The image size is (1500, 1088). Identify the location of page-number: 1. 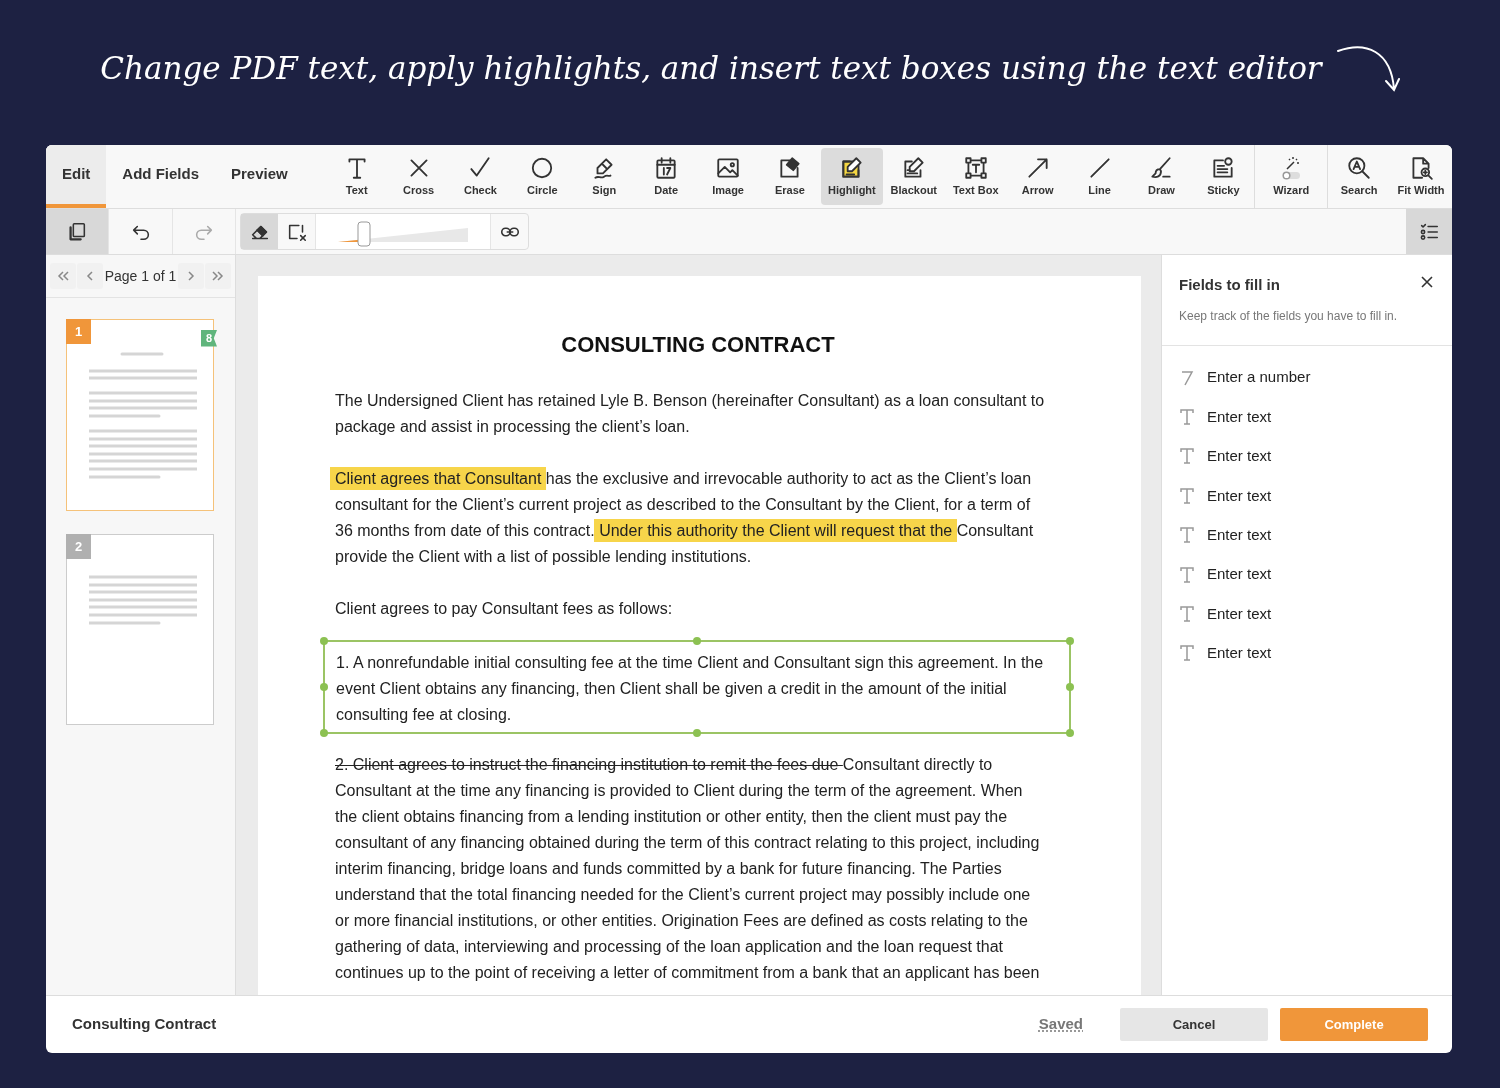
(78, 331).